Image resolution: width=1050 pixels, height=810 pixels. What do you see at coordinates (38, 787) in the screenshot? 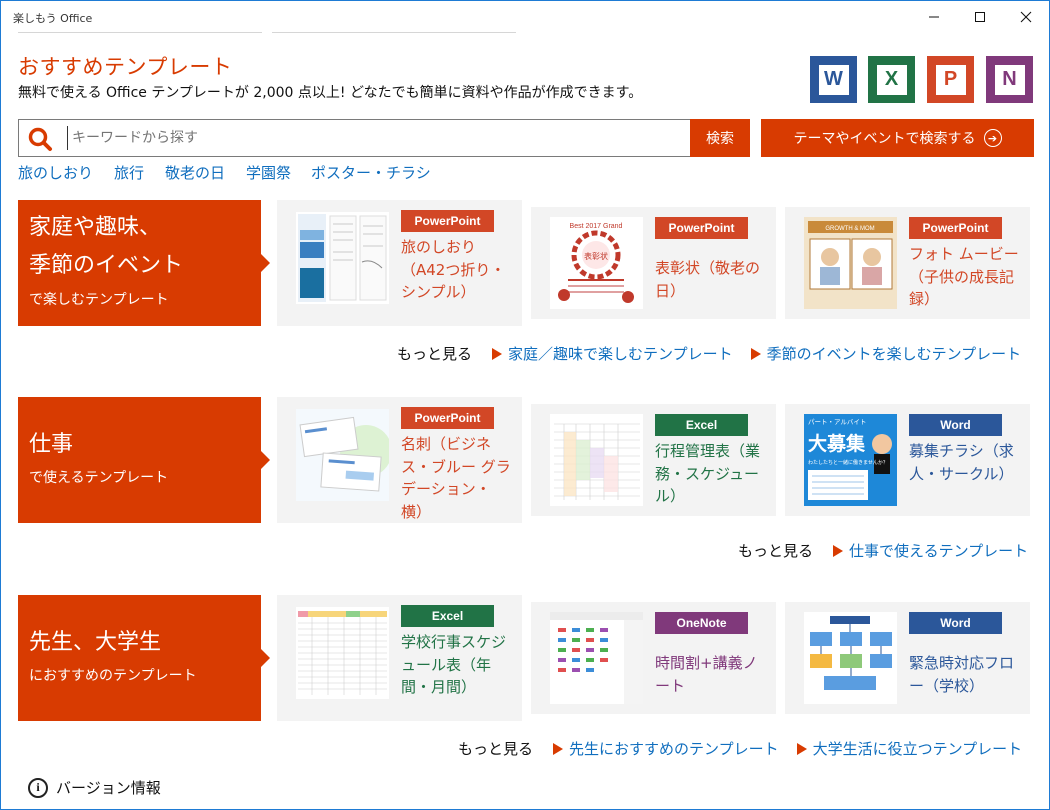
I see `info-icon: i` at bounding box center [38, 787].